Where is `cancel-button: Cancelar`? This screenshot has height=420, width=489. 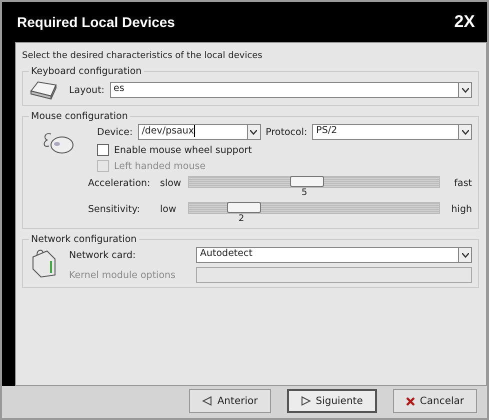
cancel-button: Cancelar is located at coordinates (434, 401).